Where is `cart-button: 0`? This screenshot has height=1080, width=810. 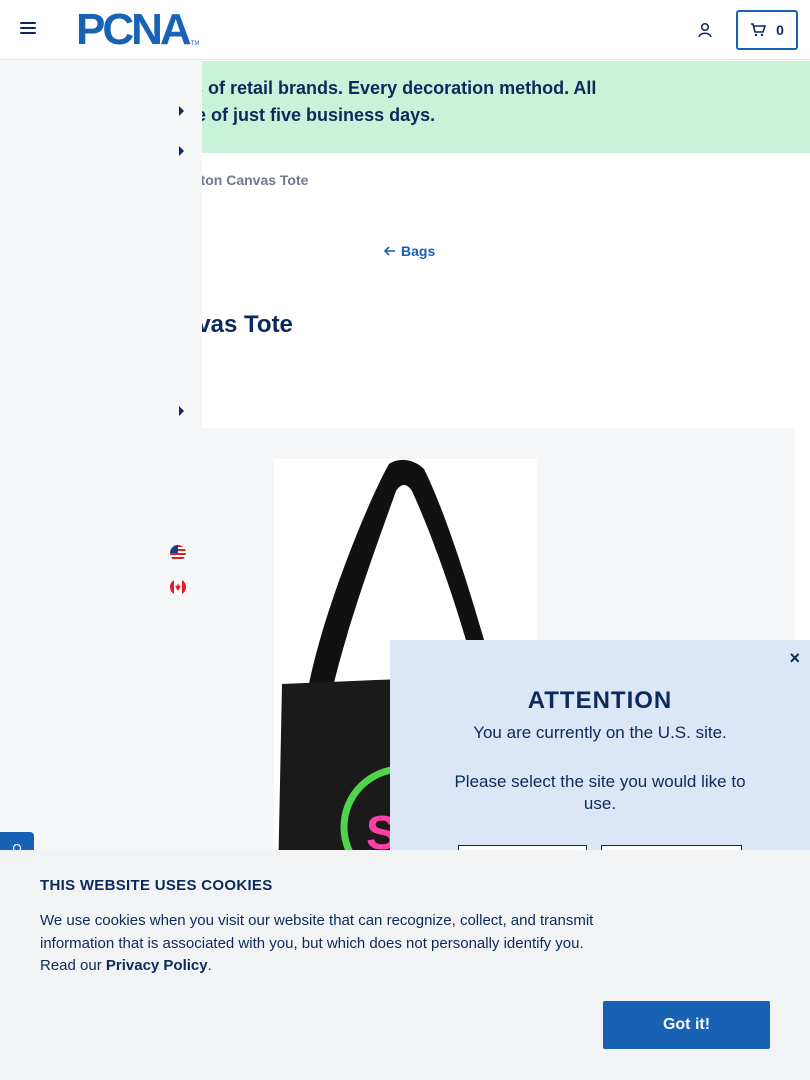 cart-button: 0 is located at coordinates (767, 30).